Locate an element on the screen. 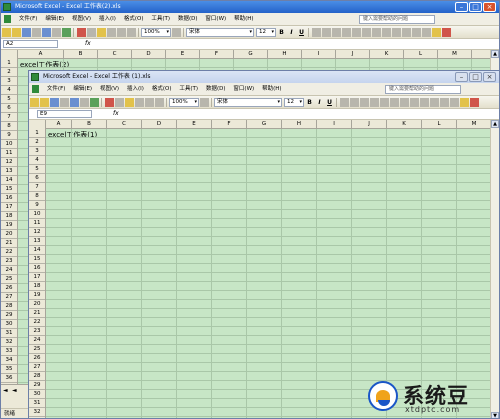 This screenshot has width=500, height=419. row-header: 15 is located at coordinates (37, 259).